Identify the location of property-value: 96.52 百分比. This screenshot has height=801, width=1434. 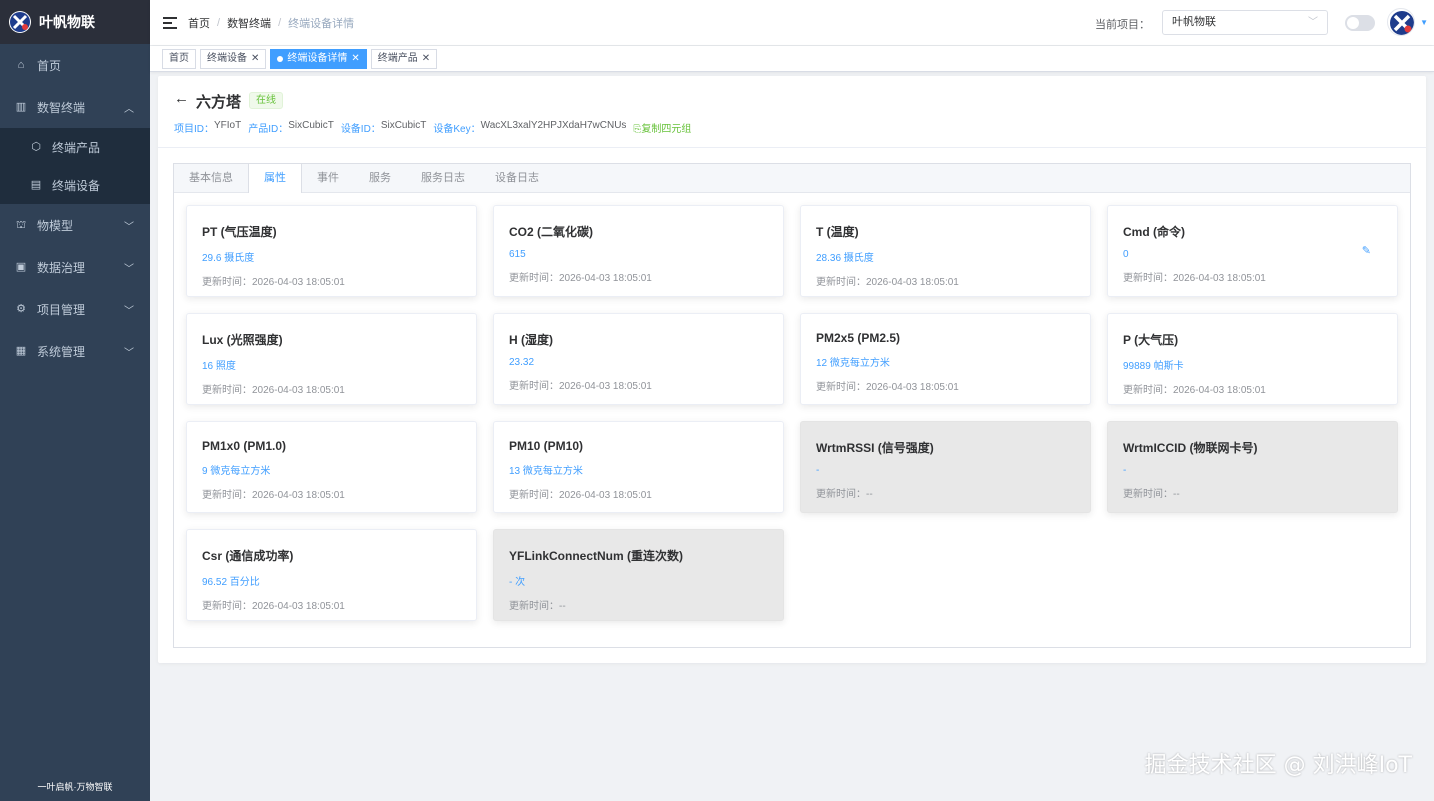
(231, 582).